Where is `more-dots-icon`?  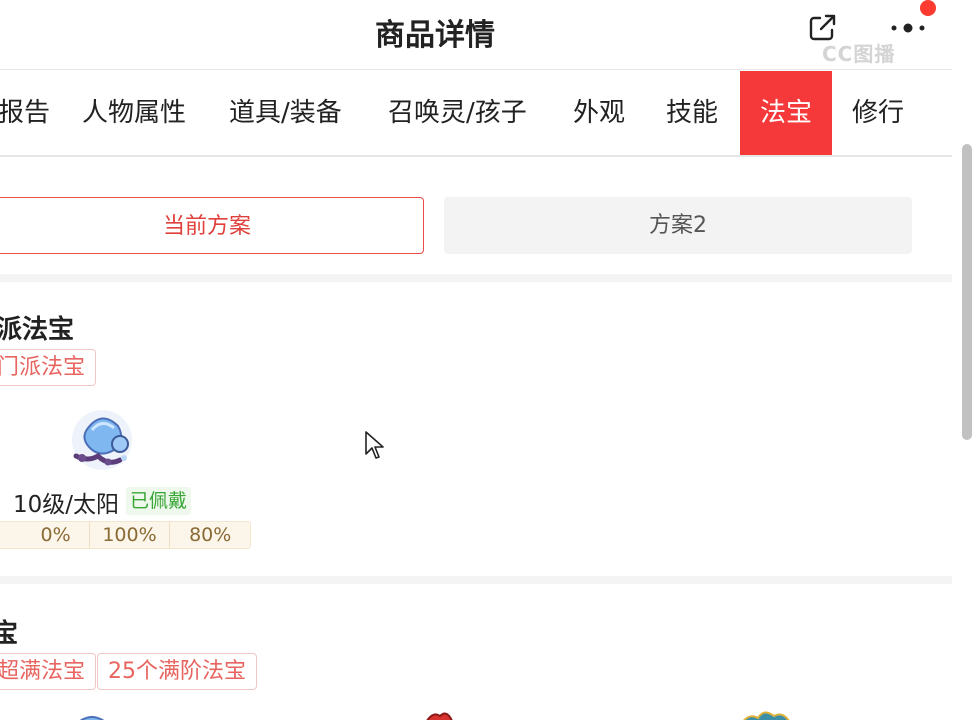 more-dots-icon is located at coordinates (908, 29).